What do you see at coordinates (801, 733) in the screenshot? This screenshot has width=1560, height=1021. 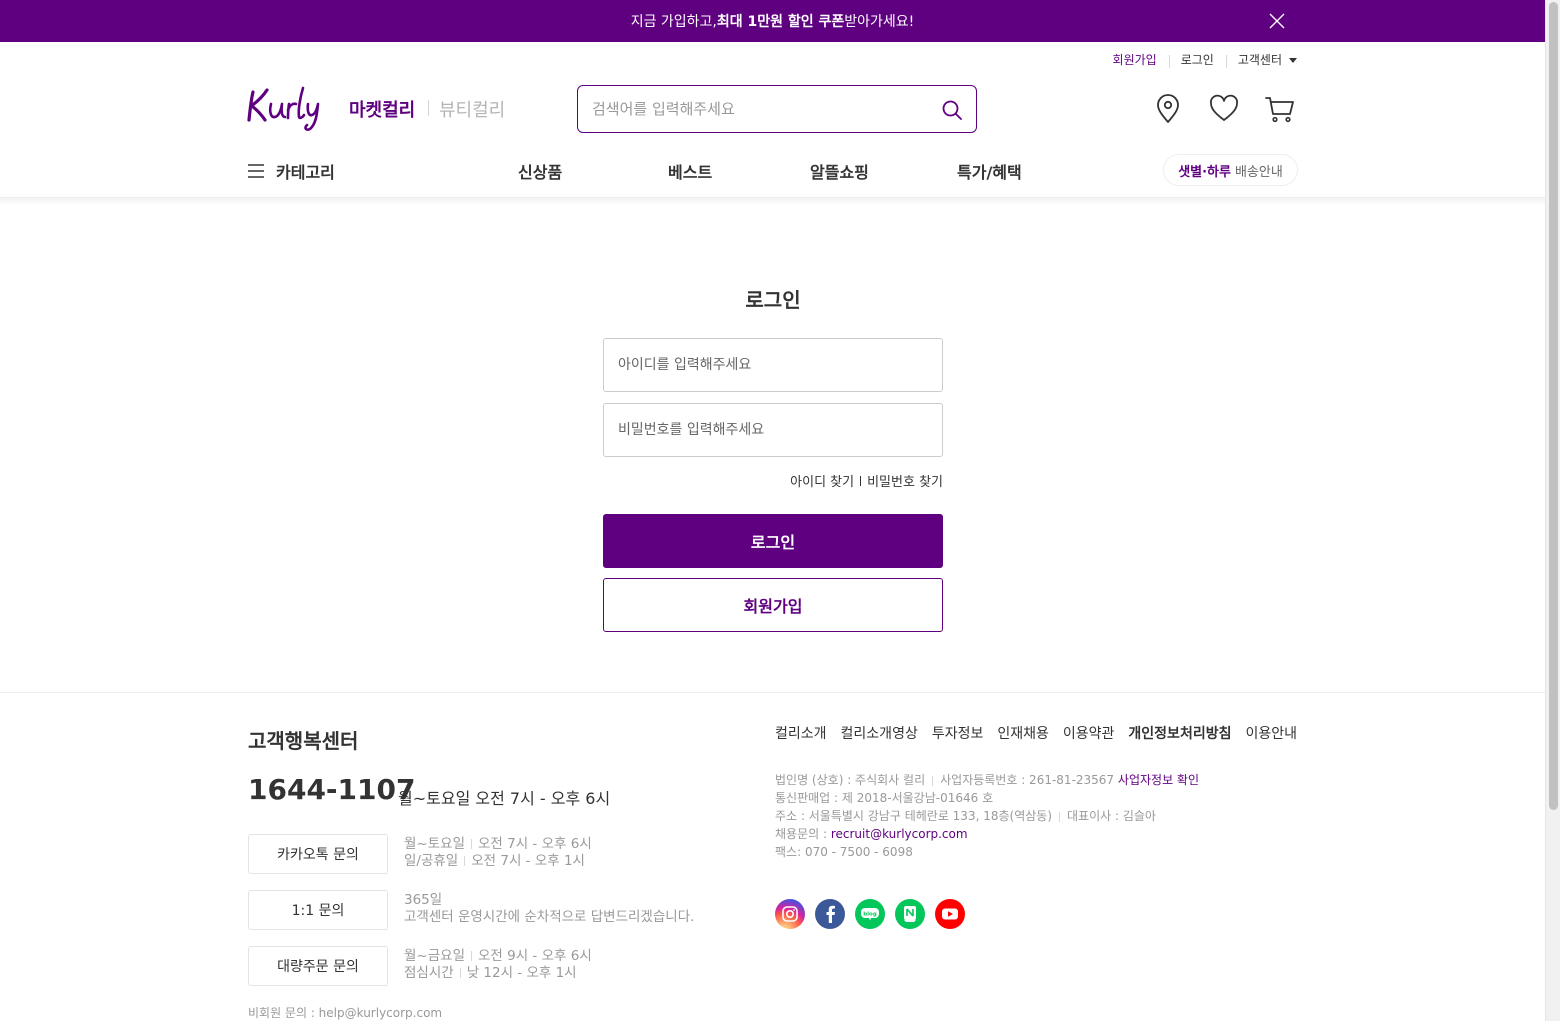 I see `footer-link-about: 컬리소개` at bounding box center [801, 733].